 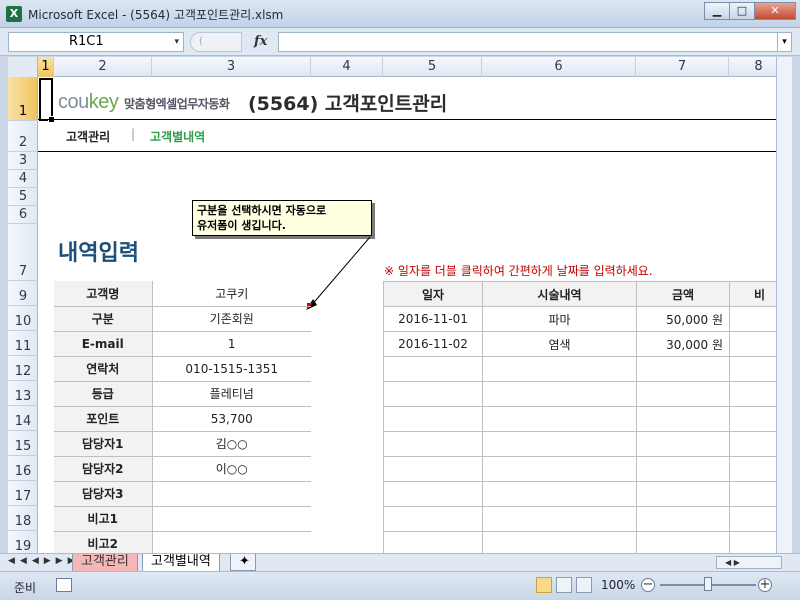 What do you see at coordinates (23, 99) in the screenshot?
I see `row-header: 1` at bounding box center [23, 99].